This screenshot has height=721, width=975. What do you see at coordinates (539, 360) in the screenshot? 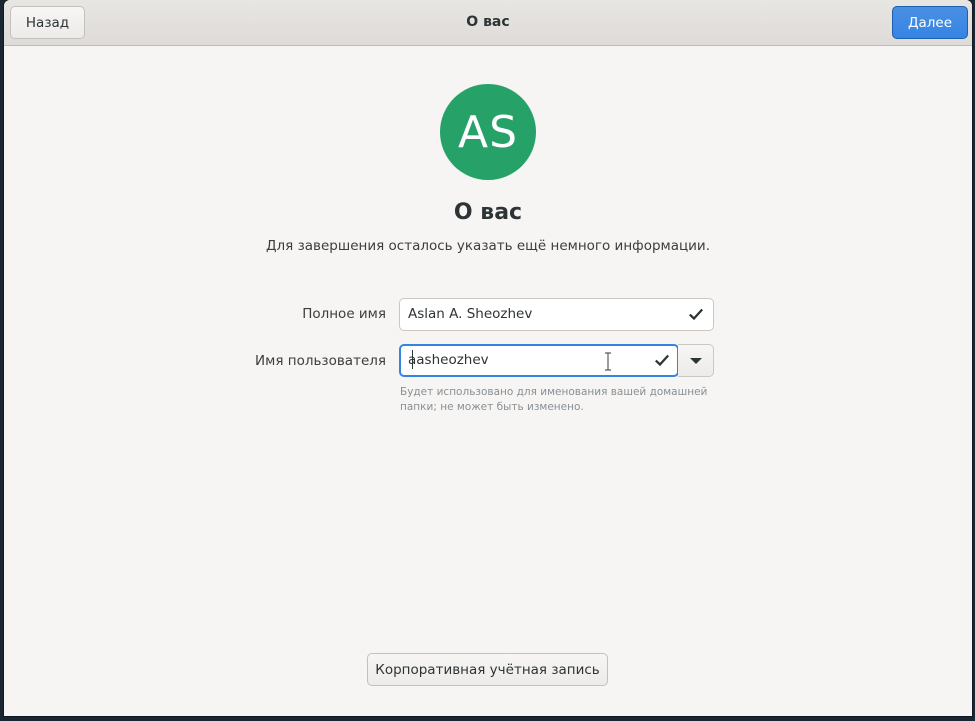
I see `username-field: aasheozhev` at bounding box center [539, 360].